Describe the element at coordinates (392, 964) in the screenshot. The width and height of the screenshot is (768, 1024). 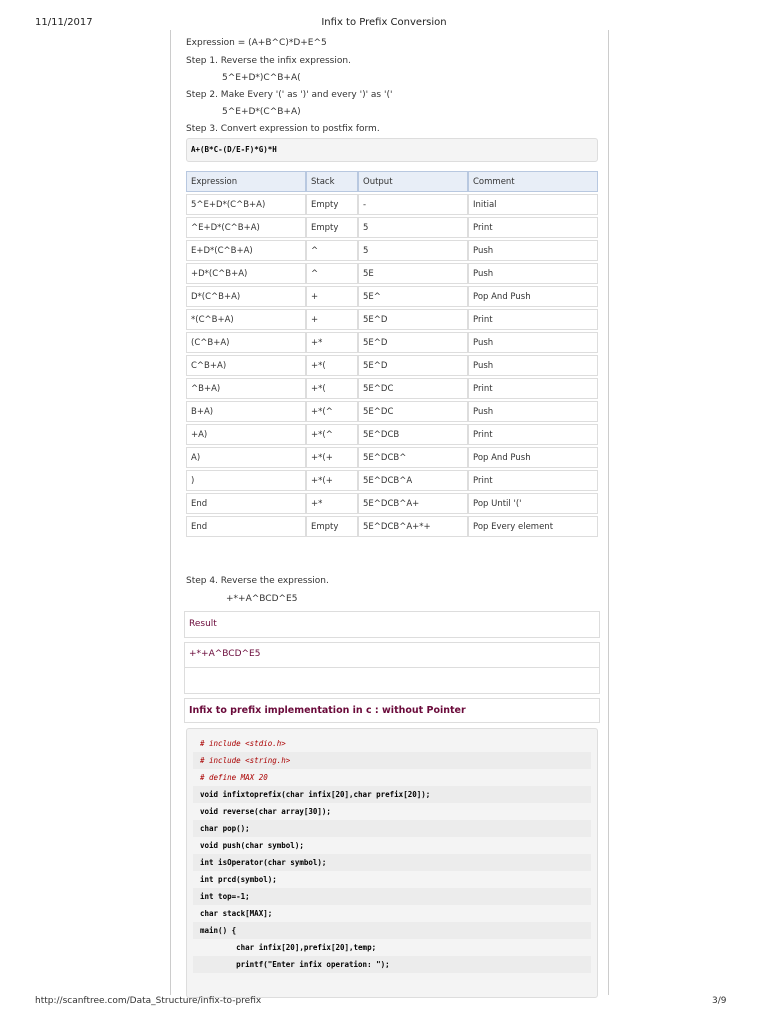
I see `code-line: printf("Enter infix operation: ");` at that location.